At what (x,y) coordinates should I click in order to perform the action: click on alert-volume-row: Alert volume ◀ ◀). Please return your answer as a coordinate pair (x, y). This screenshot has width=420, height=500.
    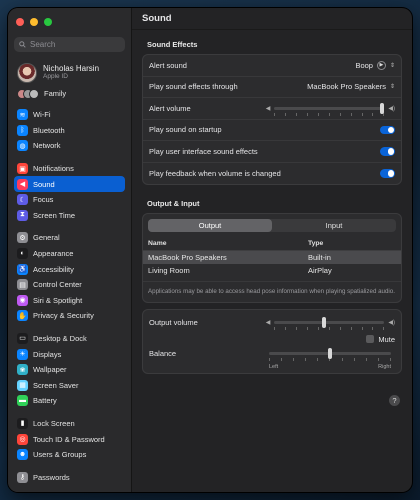
    Looking at the image, I should click on (272, 109).